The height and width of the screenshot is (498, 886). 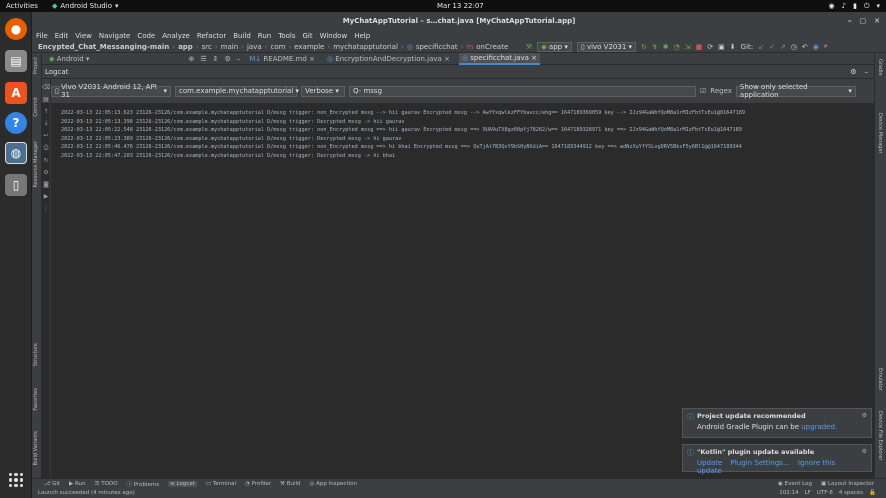 What do you see at coordinates (254, 47) in the screenshot?
I see `breadcrumb-item: java` at bounding box center [254, 47].